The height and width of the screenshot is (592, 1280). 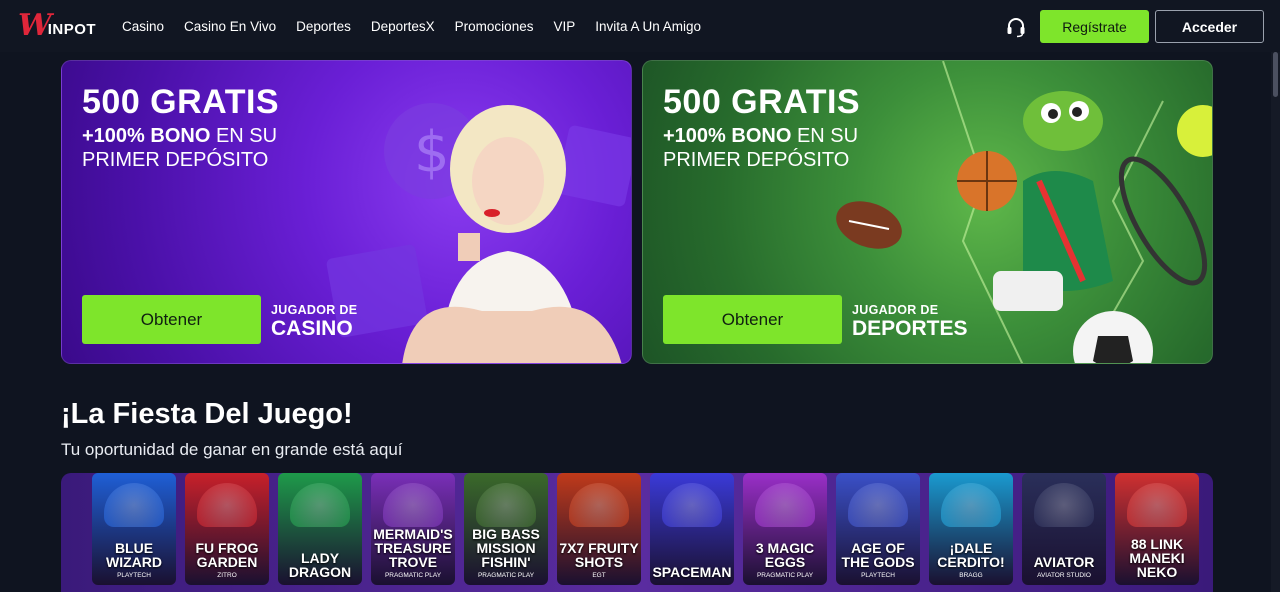 What do you see at coordinates (134, 555) in the screenshot?
I see `game-title: BLUE WIZARD` at bounding box center [134, 555].